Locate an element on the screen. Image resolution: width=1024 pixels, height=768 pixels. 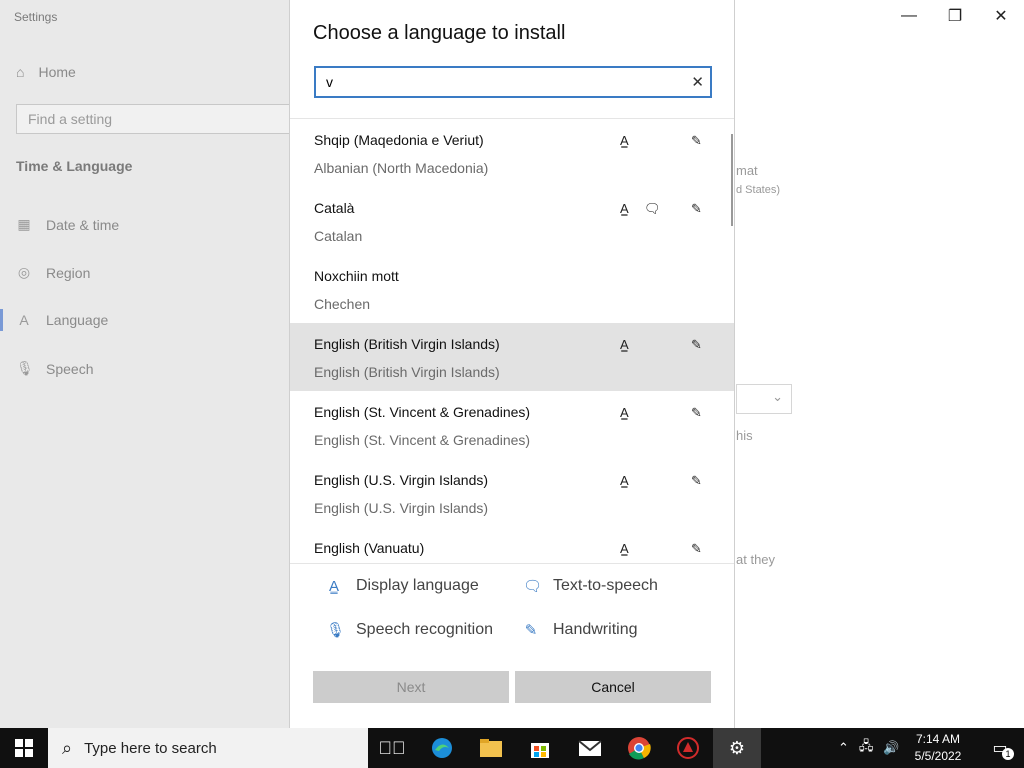
language-english-name: English (St. Vincent & Grenadines) is located at coordinates (422, 440).